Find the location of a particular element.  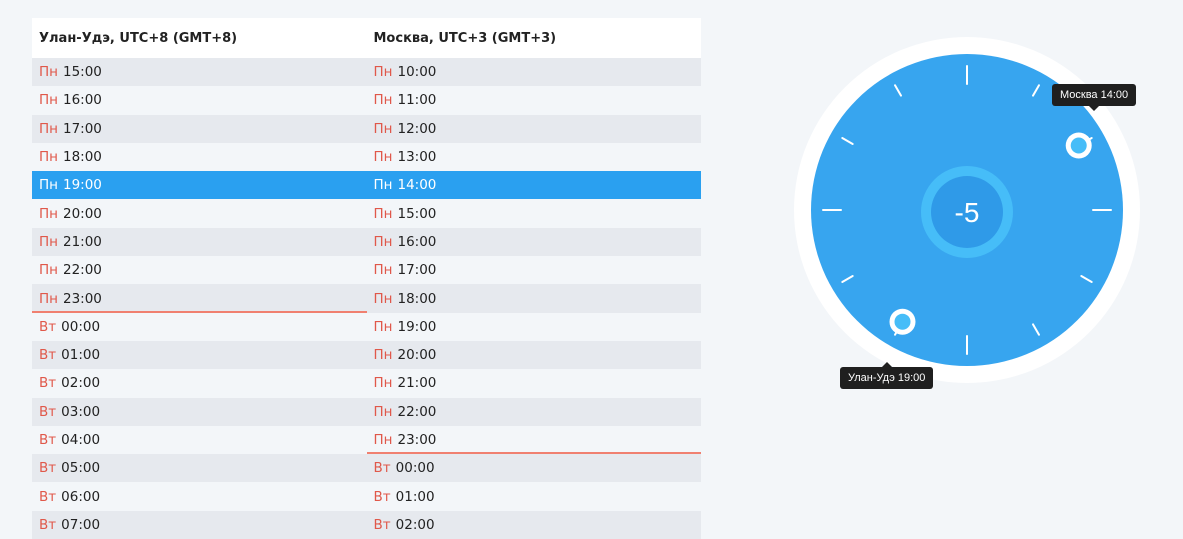

ulan-ude-time-handle is located at coordinates (902, 321).